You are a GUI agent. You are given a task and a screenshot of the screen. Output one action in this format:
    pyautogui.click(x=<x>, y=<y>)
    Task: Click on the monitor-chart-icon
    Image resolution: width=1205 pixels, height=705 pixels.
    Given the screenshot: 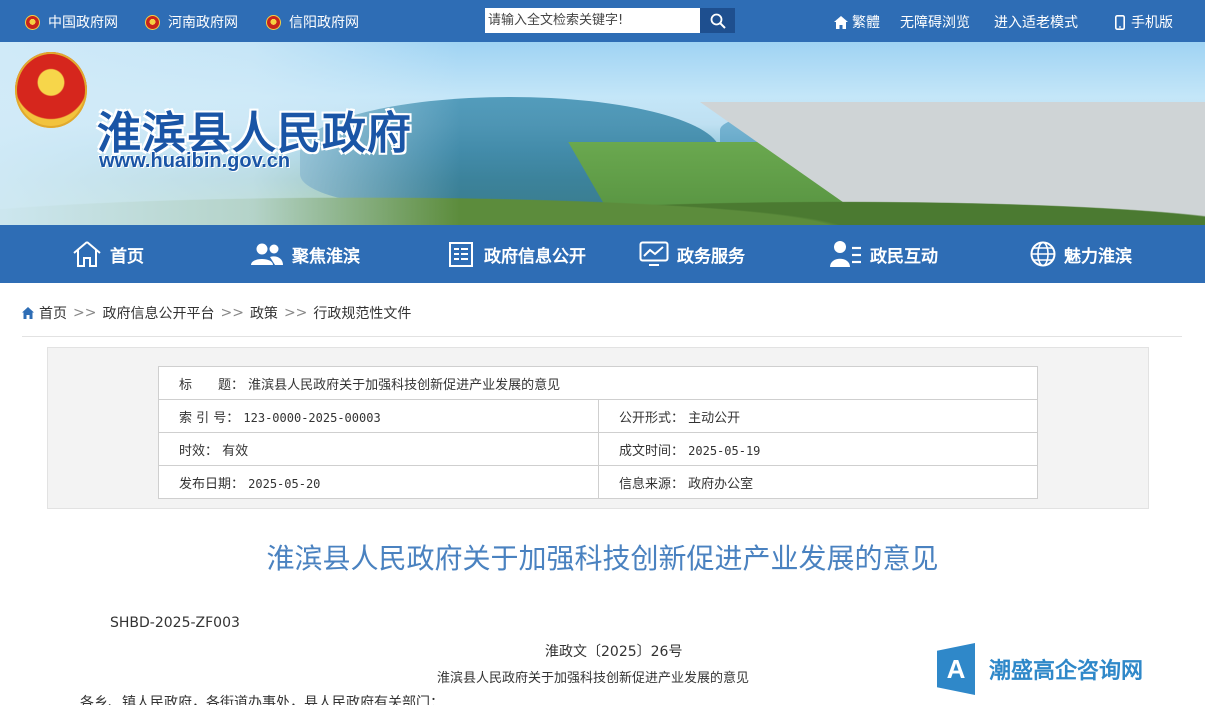 What is the action you would take?
    pyautogui.click(x=654, y=253)
    